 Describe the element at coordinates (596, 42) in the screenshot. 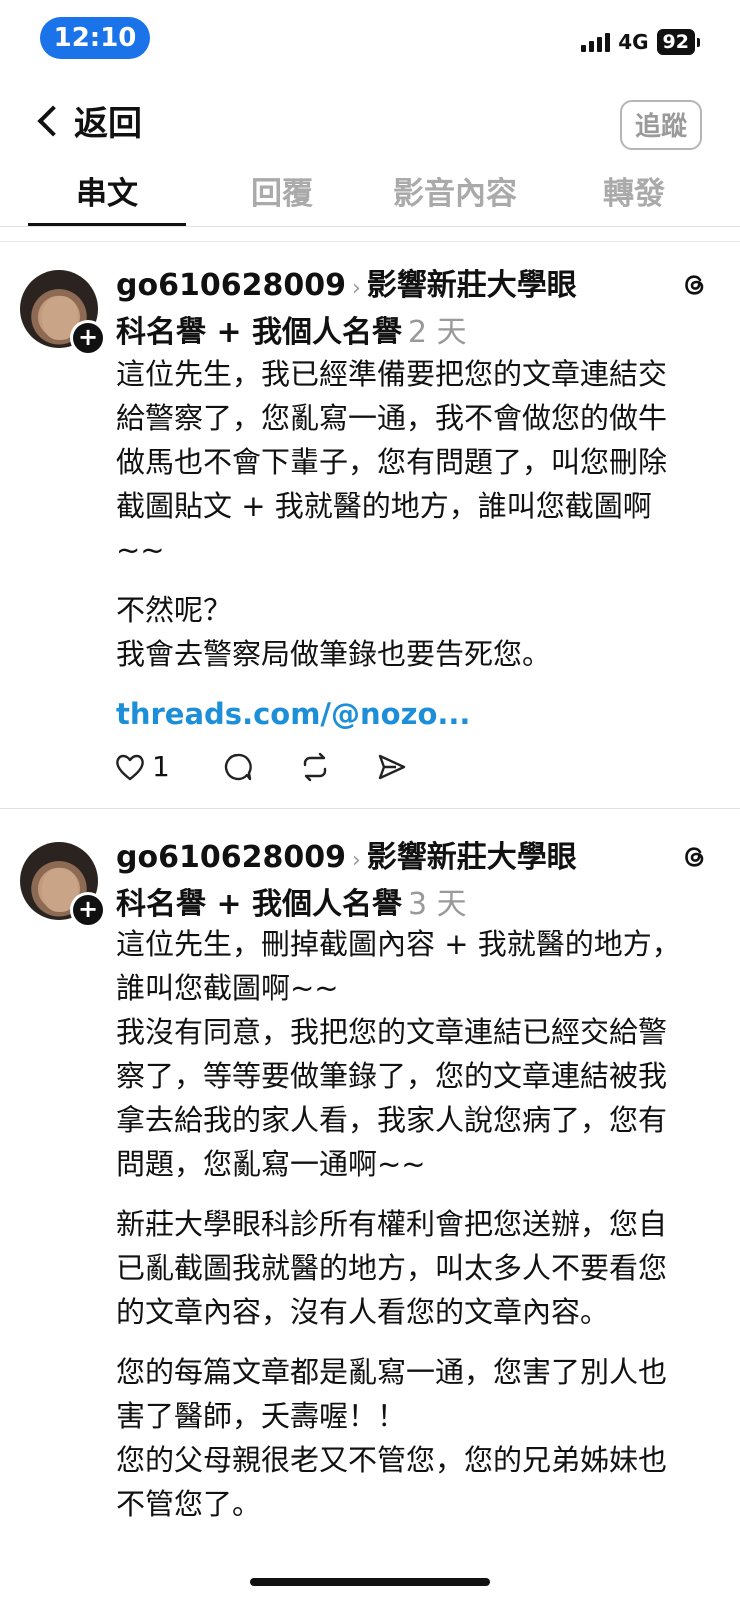

I see `signal-icon` at that location.